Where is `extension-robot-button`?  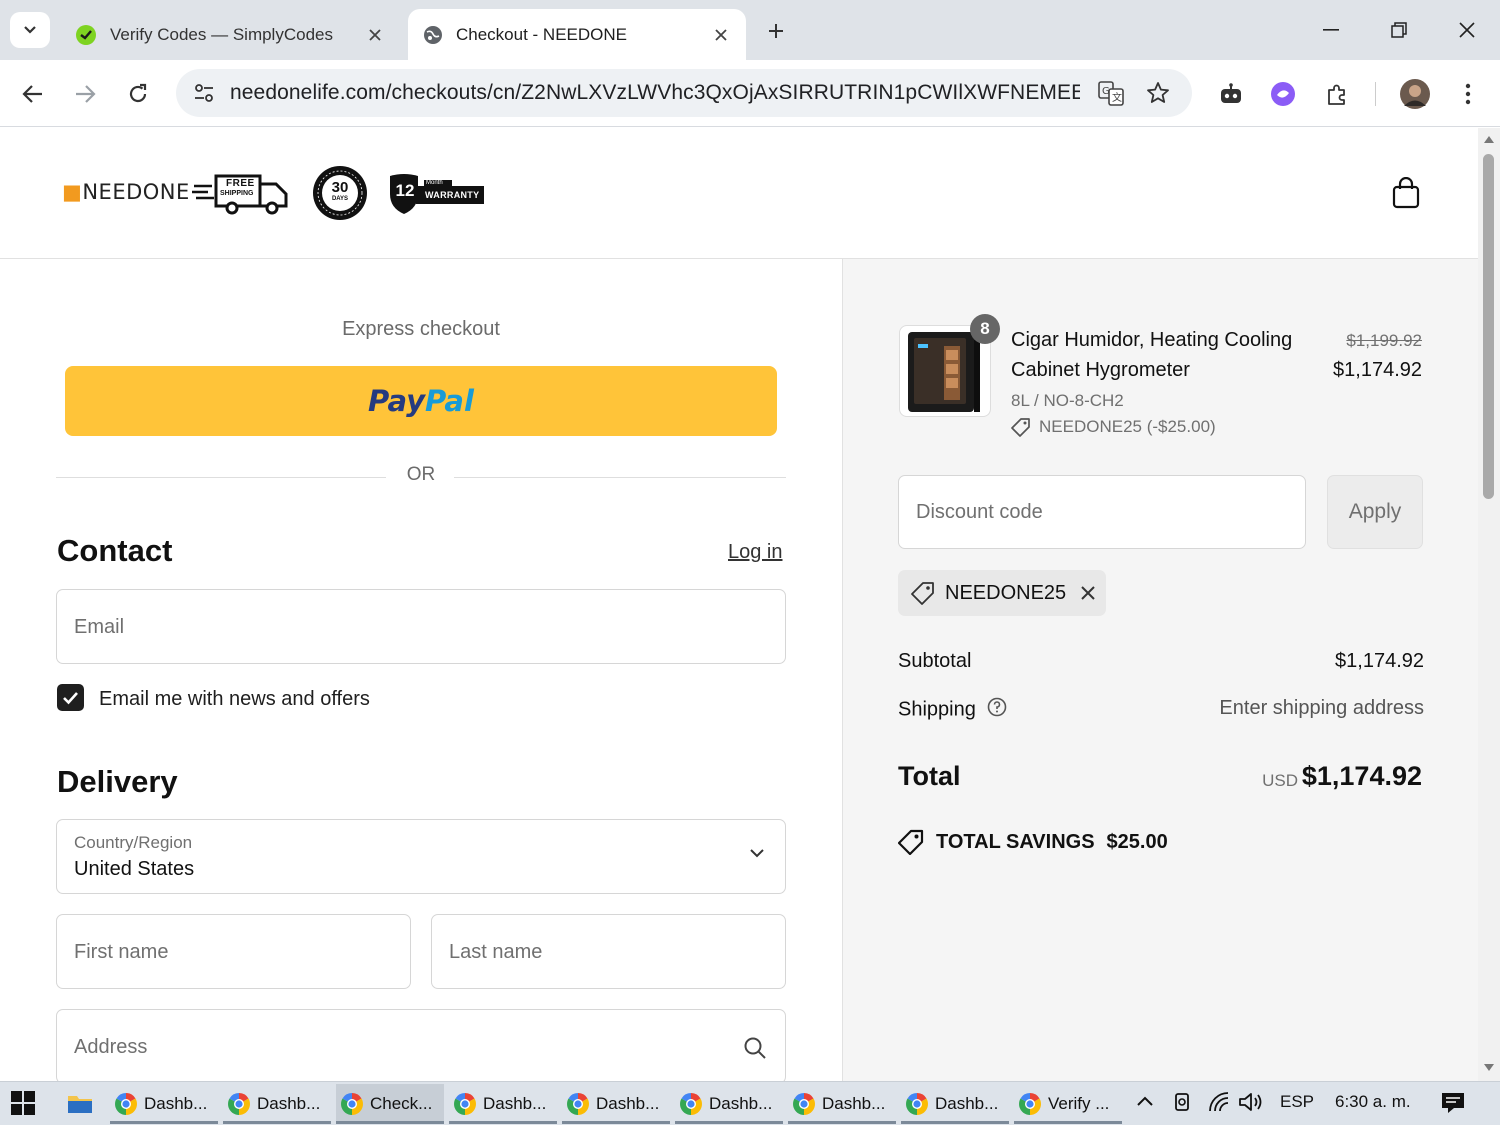
extension-robot-button is located at coordinates (1231, 94).